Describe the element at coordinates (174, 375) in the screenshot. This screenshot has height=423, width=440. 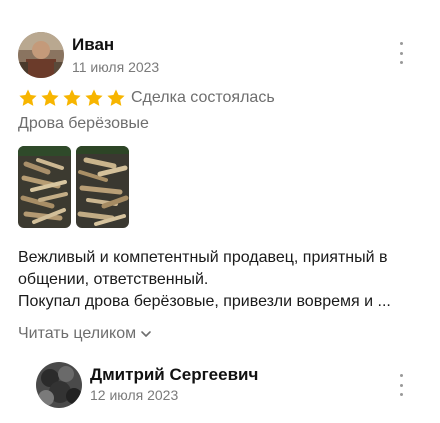
I see `author-name-2: Дмитрий Сергеевич` at that location.